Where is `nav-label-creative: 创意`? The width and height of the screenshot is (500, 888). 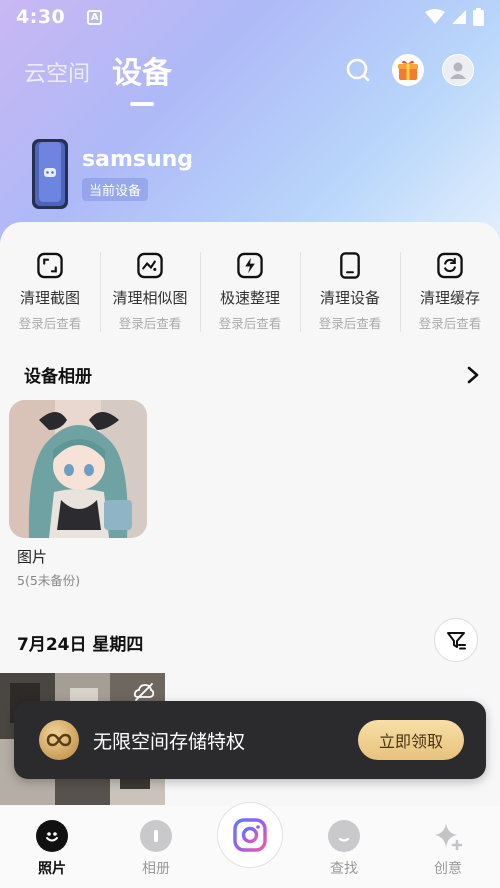
nav-label-creative: 创意 is located at coordinates (448, 869).